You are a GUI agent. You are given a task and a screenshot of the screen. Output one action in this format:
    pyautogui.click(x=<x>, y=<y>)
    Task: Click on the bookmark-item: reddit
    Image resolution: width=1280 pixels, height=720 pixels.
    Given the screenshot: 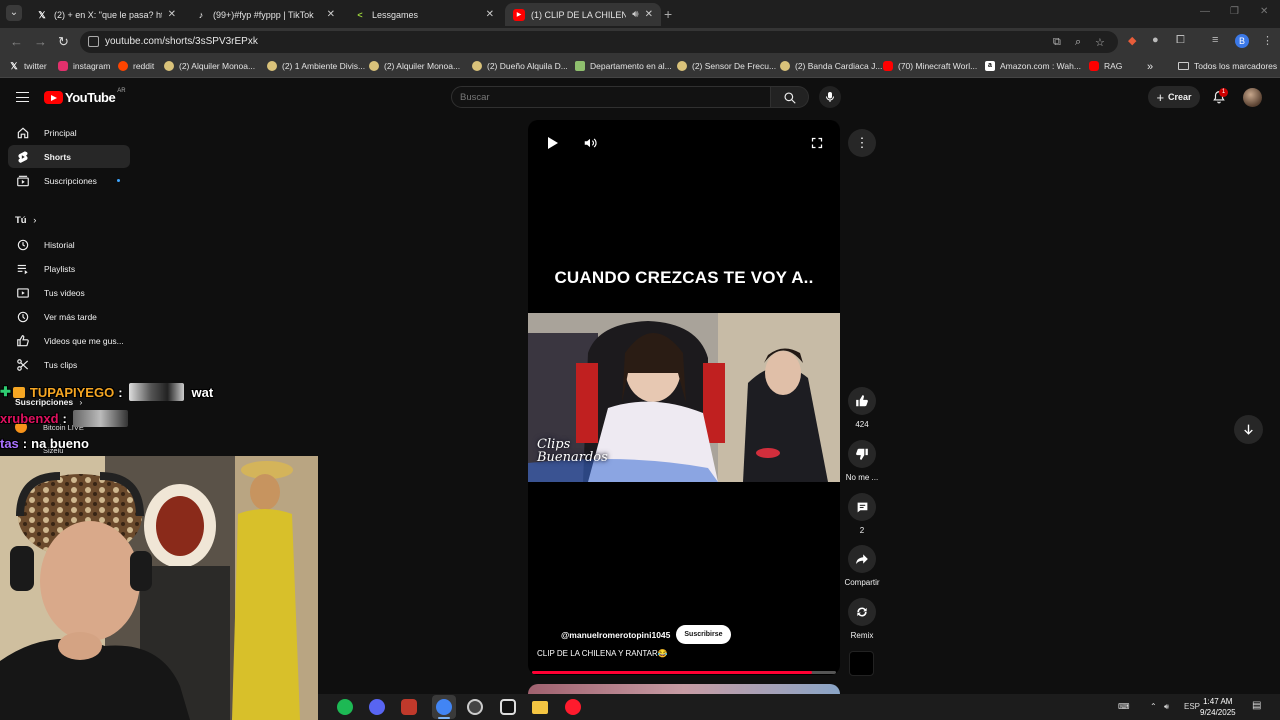 What is the action you would take?
    pyautogui.click(x=136, y=66)
    